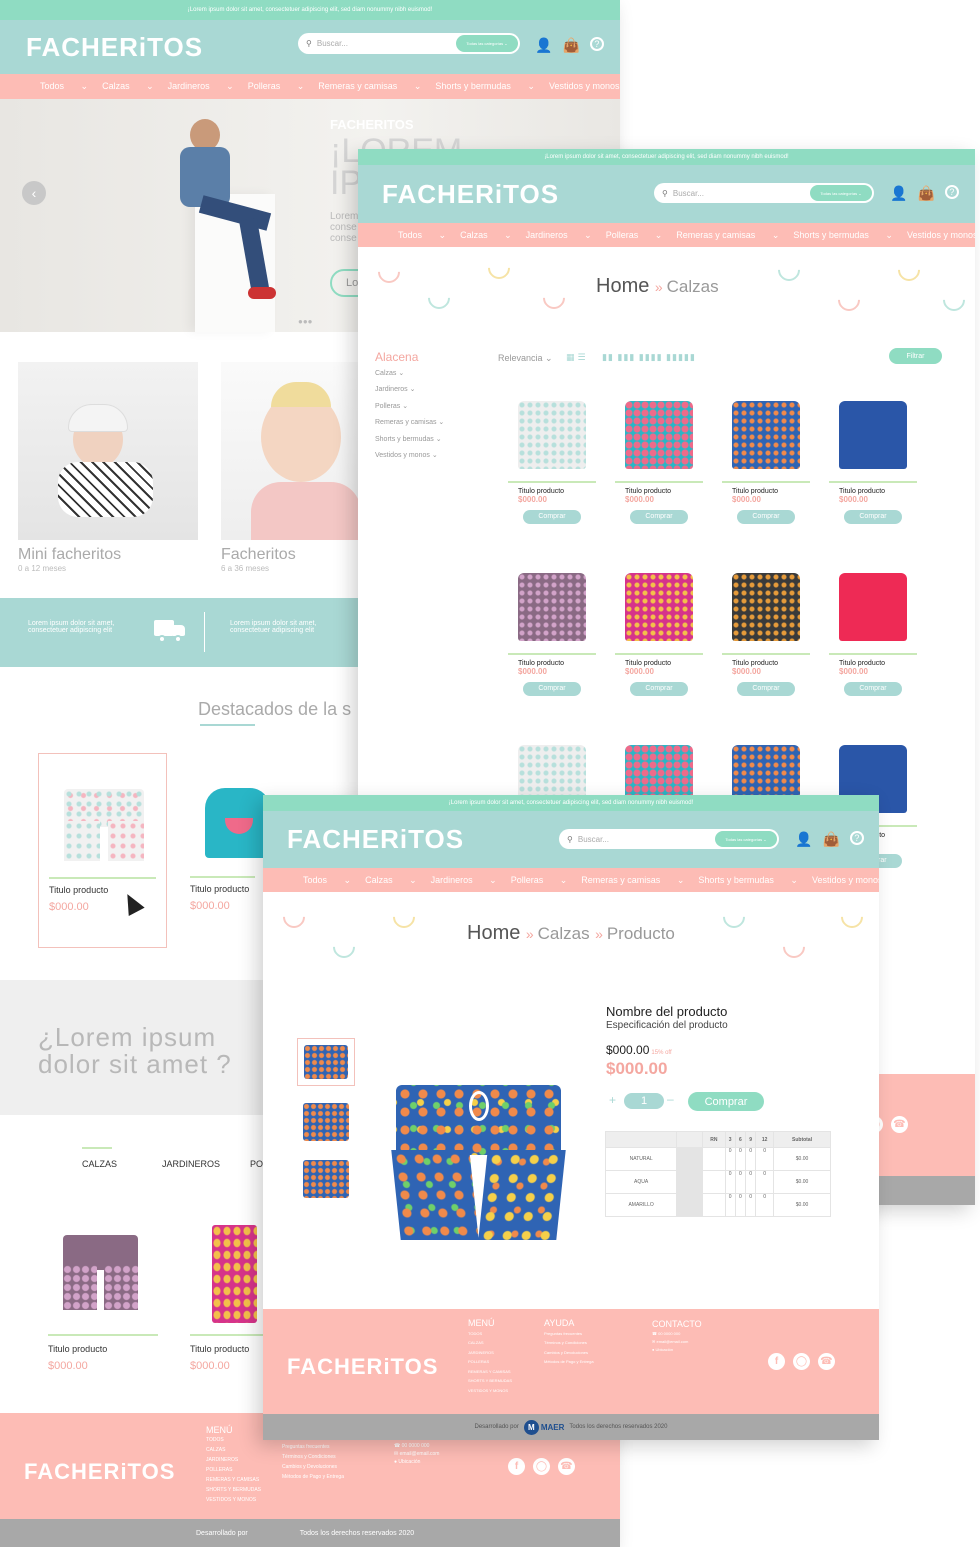 Image resolution: width=980 pixels, height=1547 pixels. What do you see at coordinates (313, 1477) in the screenshot?
I see `footer-help-item: Métodos de Pago y Entrega` at bounding box center [313, 1477].